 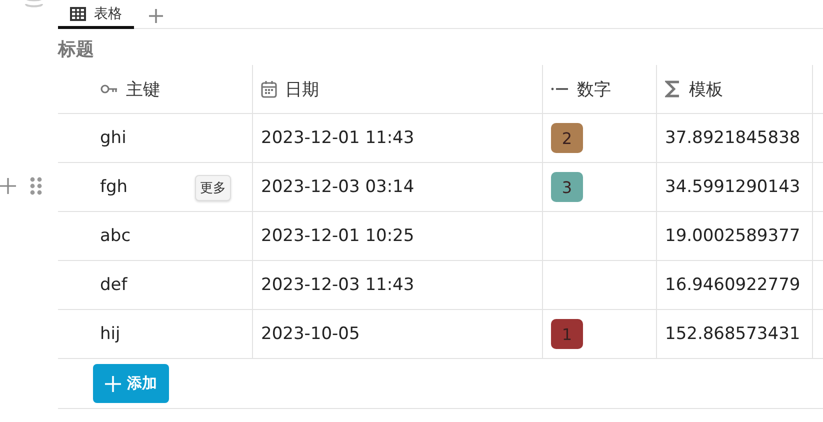 I want to click on table-title: 标题, so click(x=76, y=49).